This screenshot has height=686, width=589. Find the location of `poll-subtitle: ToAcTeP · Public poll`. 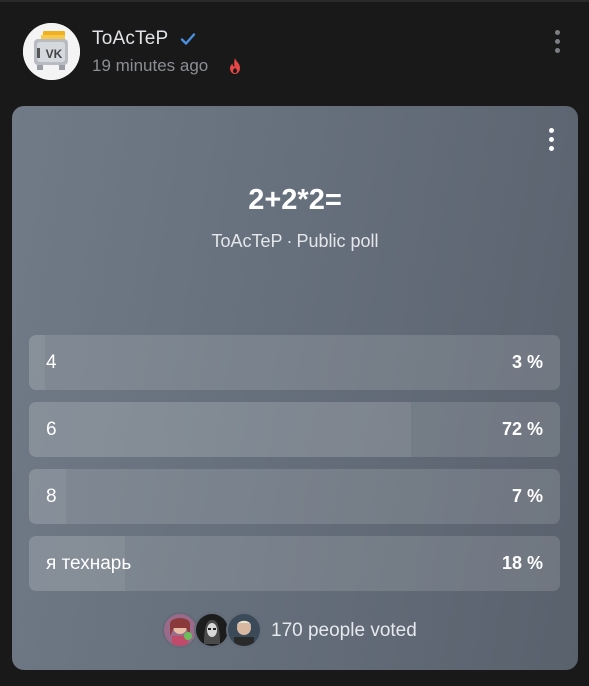

poll-subtitle: ToAcTeP · Public poll is located at coordinates (295, 241).